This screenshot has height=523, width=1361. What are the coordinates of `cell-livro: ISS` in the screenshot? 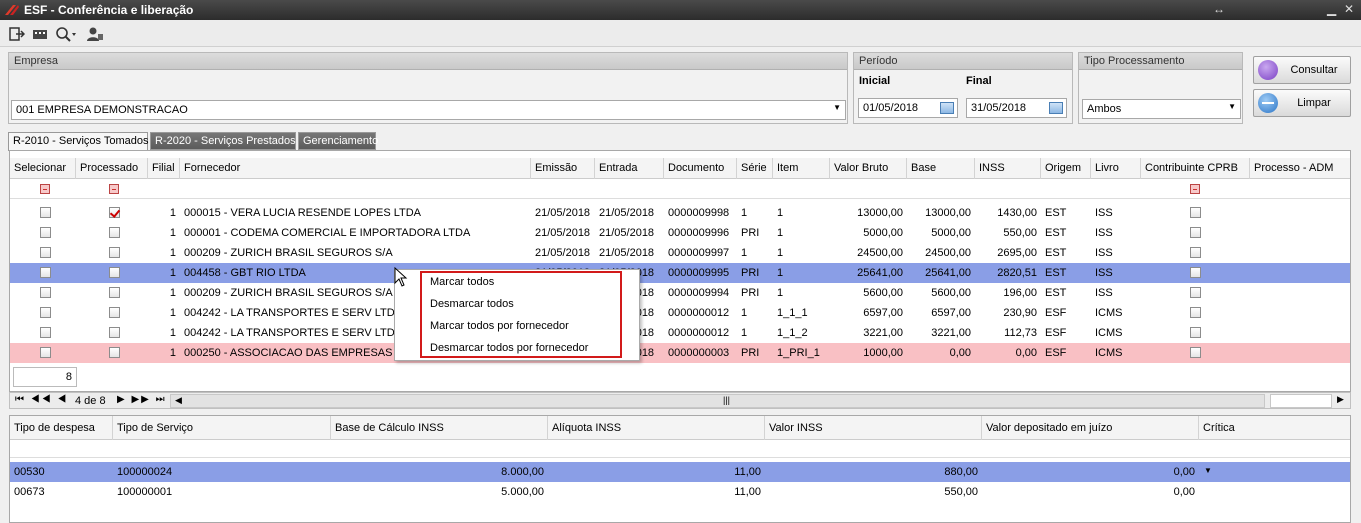 It's located at (1104, 253).